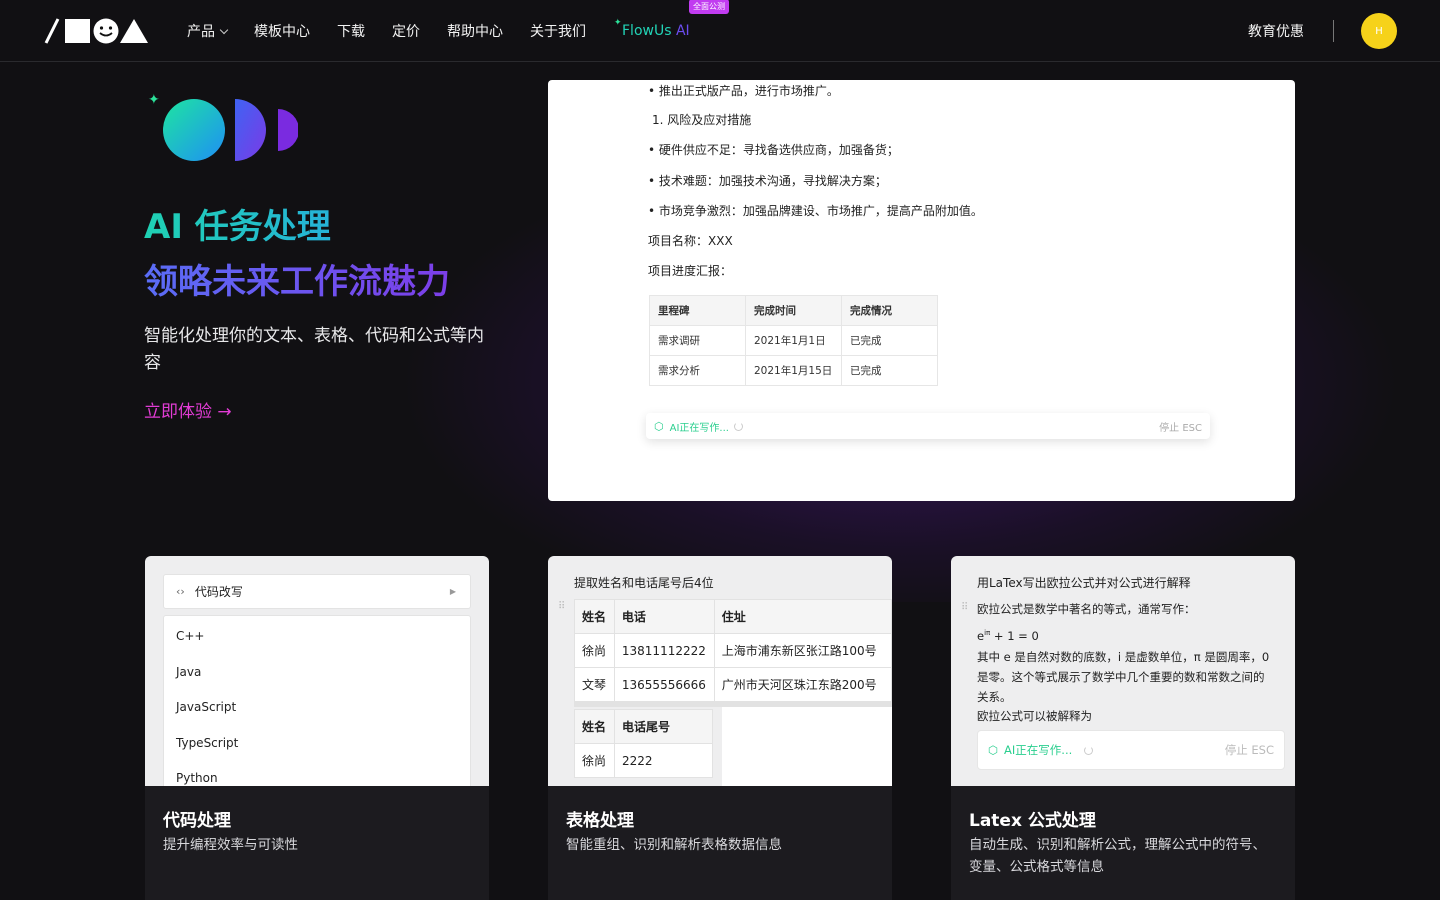  I want to click on table-header-cell: 住址, so click(802, 616).